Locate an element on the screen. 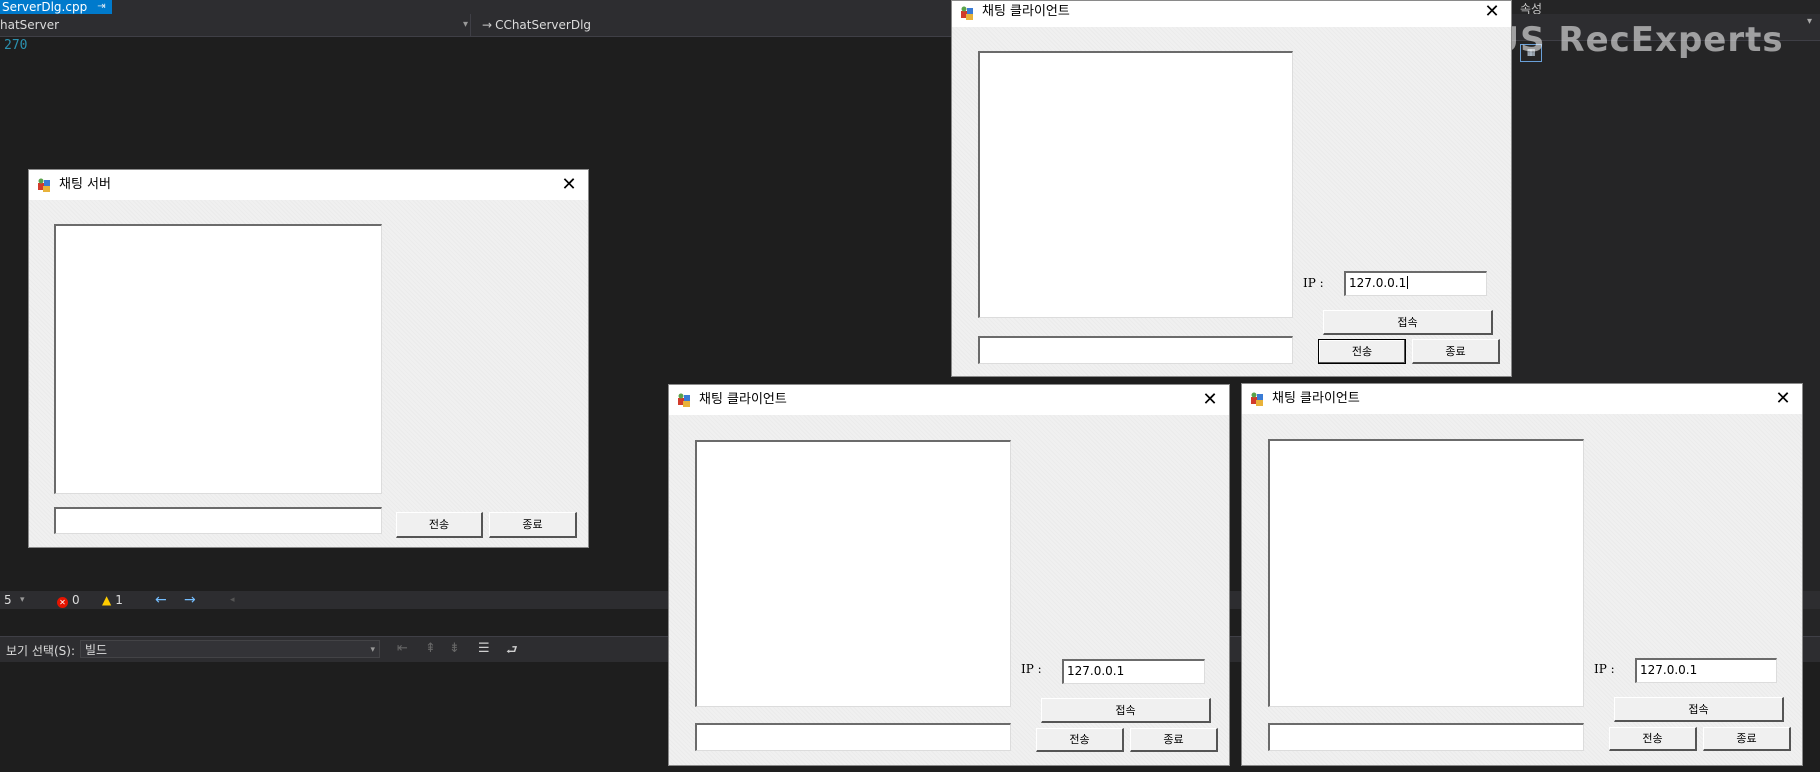  scope-value: 5 is located at coordinates (8, 600).